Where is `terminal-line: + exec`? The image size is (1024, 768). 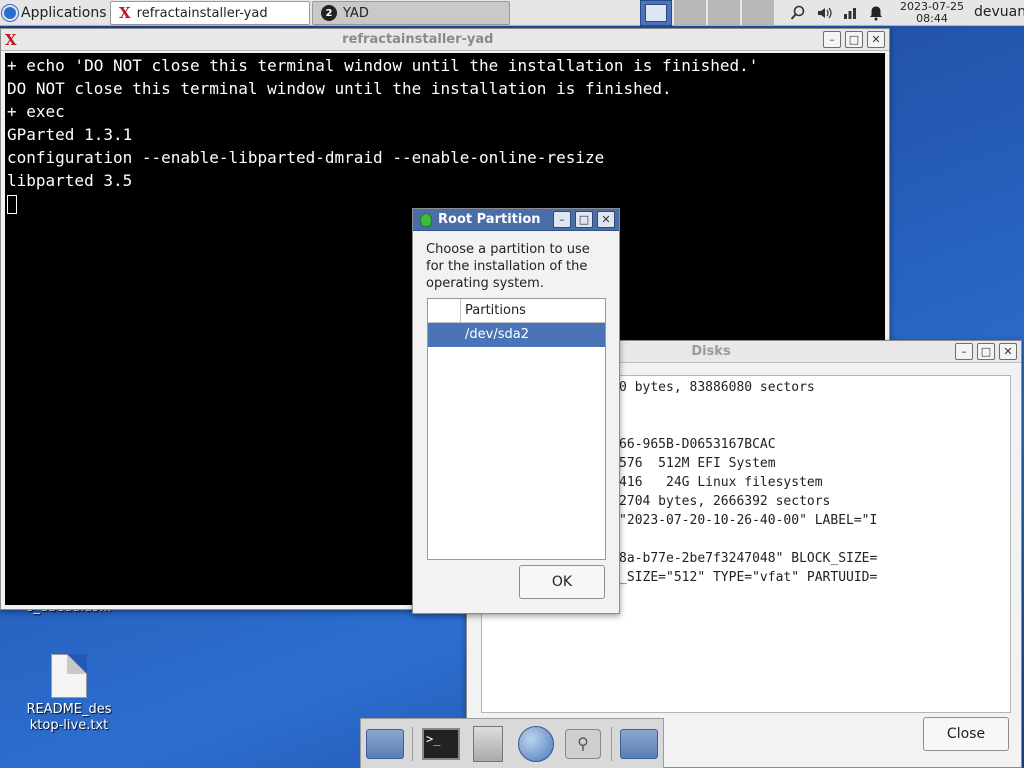 terminal-line: + exec is located at coordinates (36, 111).